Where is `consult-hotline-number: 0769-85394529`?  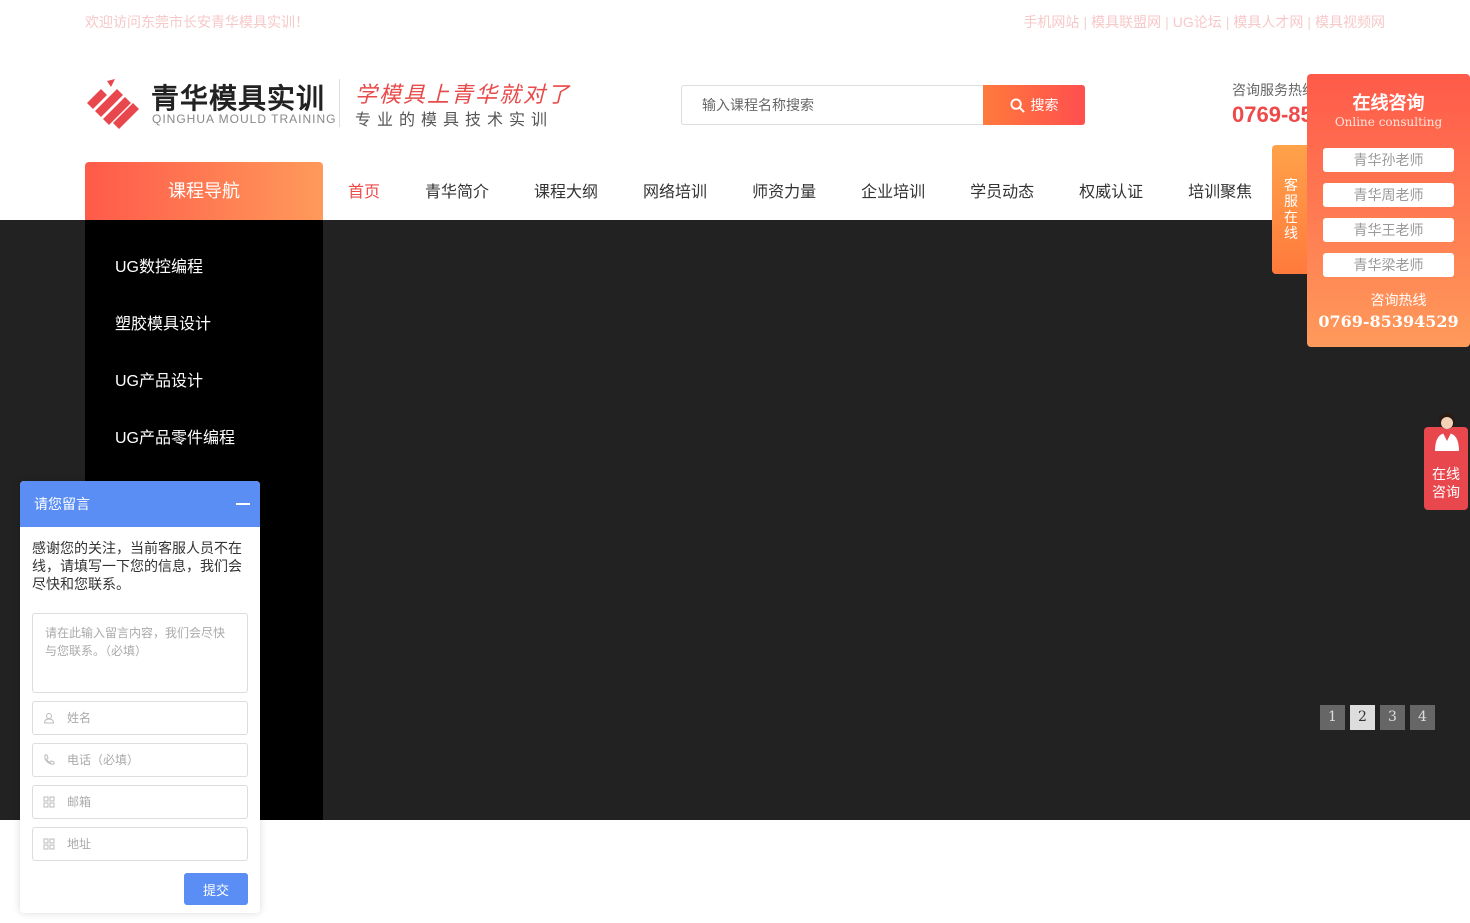
consult-hotline-number: 0769-85394529 is located at coordinates (1388, 321).